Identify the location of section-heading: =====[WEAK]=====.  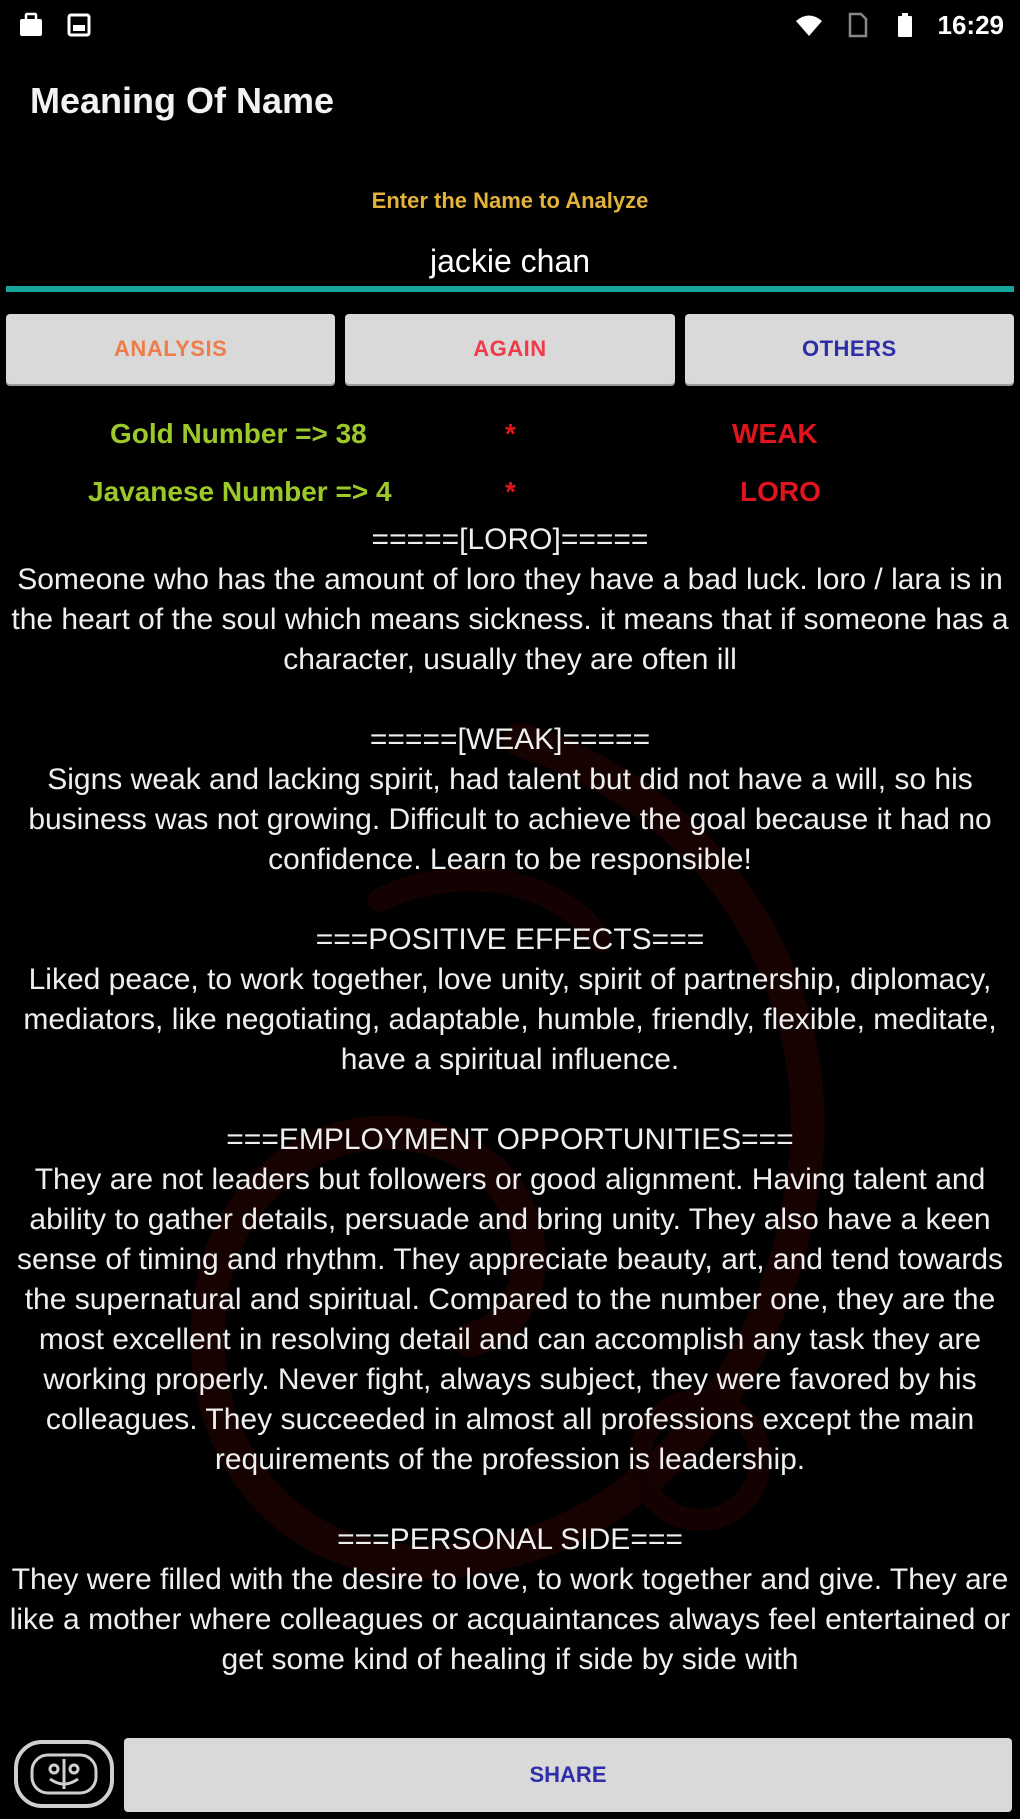
(510, 739).